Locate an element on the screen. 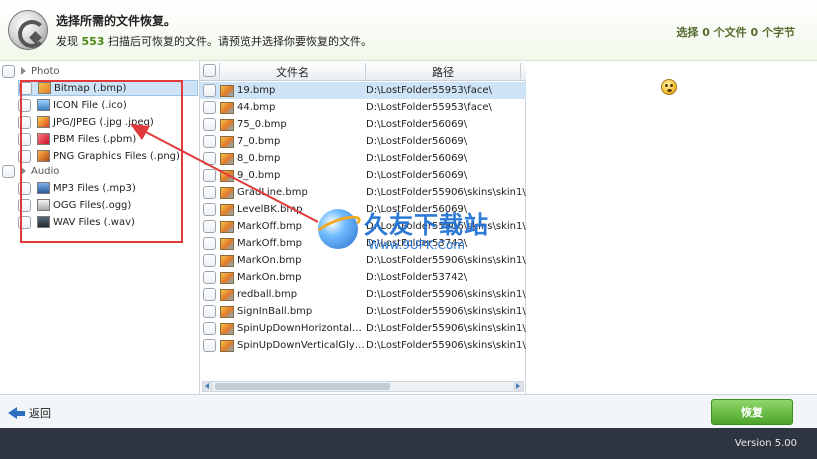 This screenshot has width=817, height=459. file-row: 44.bmp D:\LostFolder55953\face\ is located at coordinates (363, 107).